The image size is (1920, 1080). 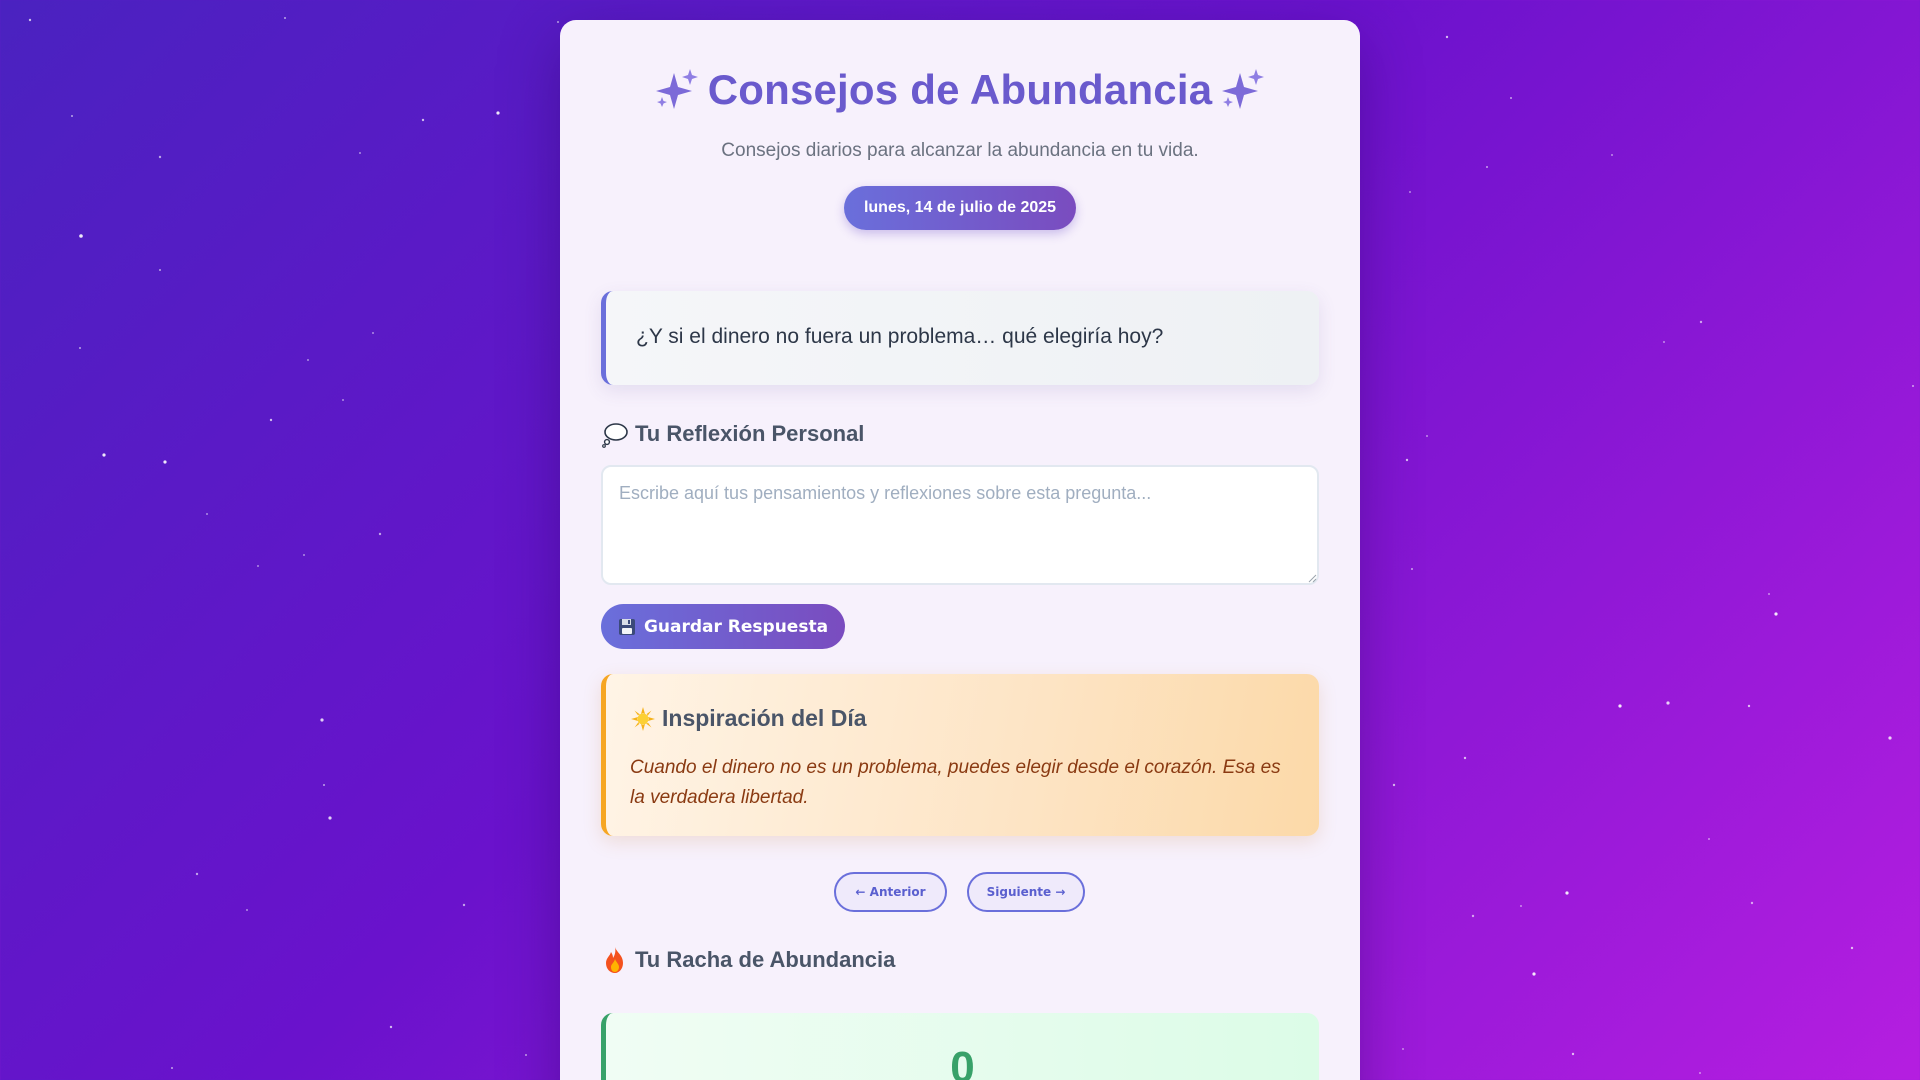 I want to click on streak-card: 0, so click(x=960, y=1046).